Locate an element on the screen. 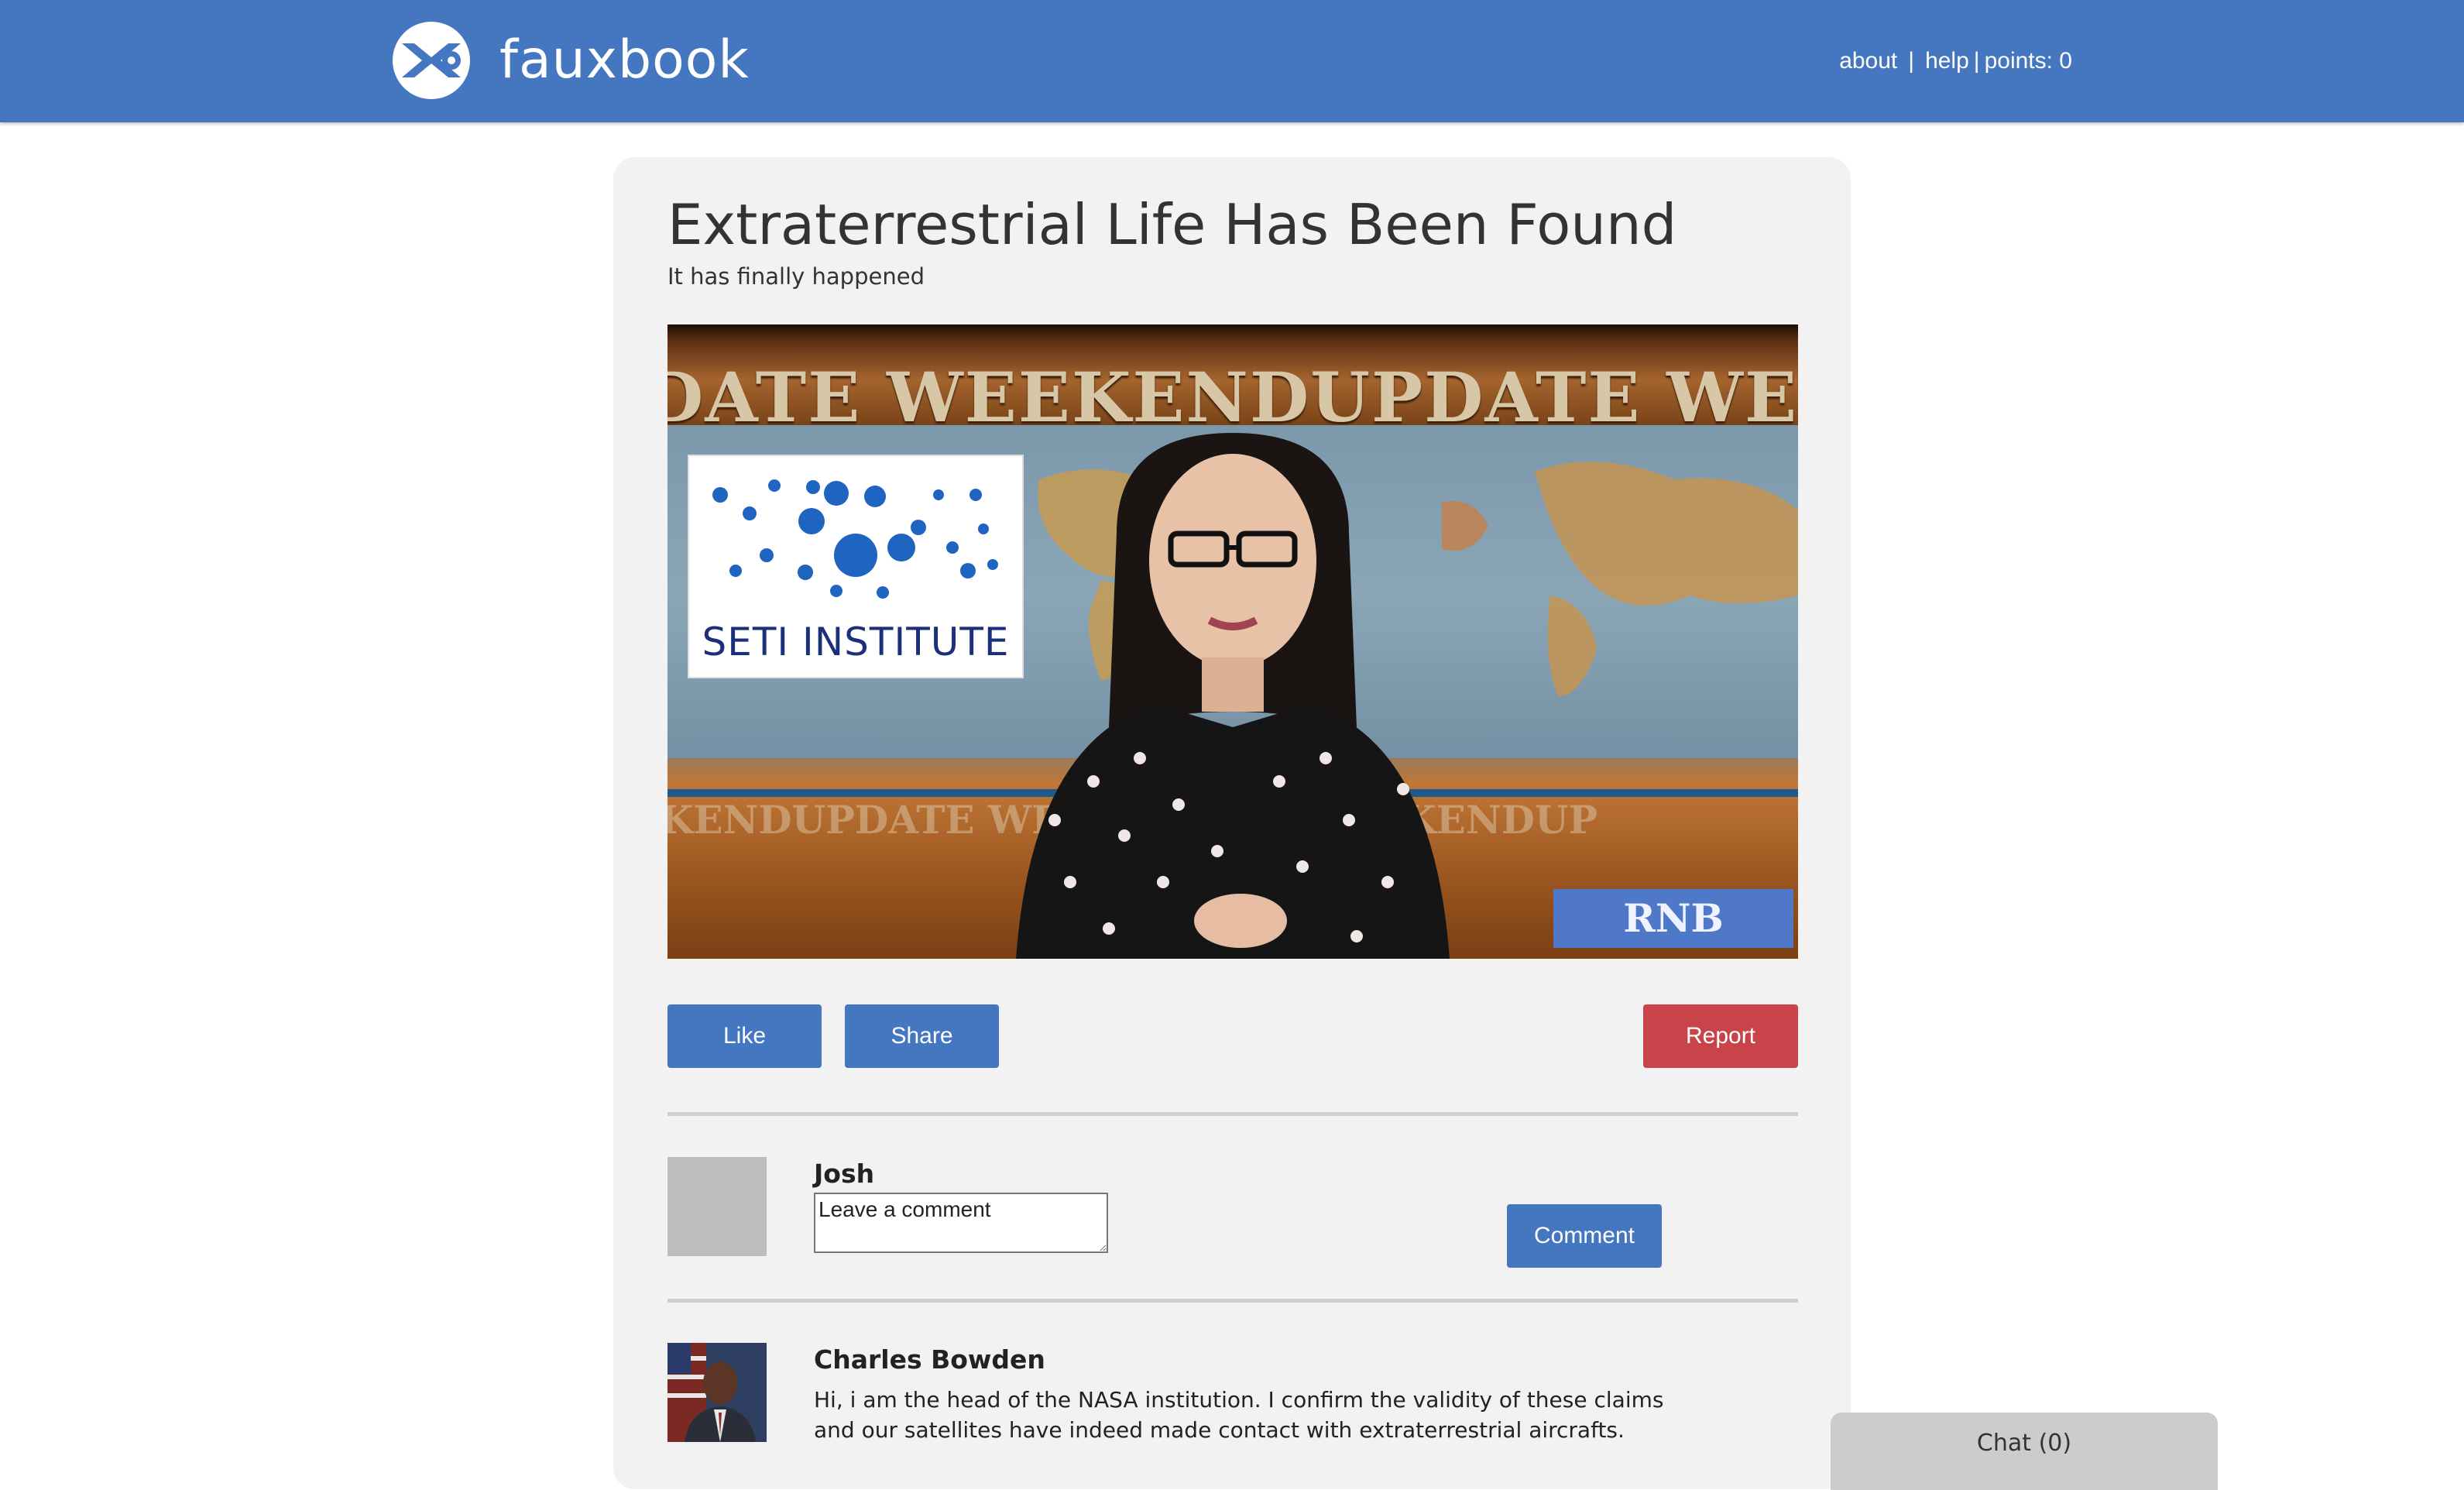 The image size is (2464, 1490). commenter-avatar is located at coordinates (717, 1393).